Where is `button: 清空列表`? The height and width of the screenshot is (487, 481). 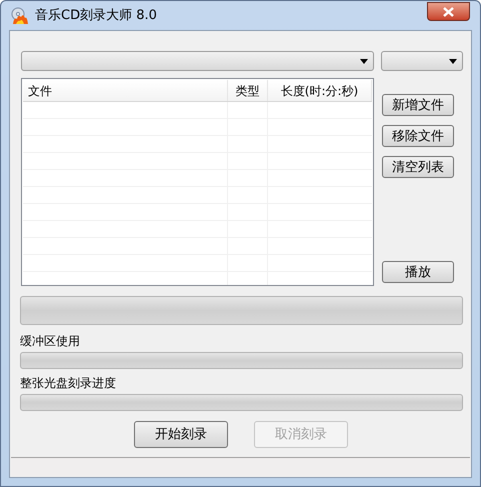
button: 清空列表 is located at coordinates (418, 167).